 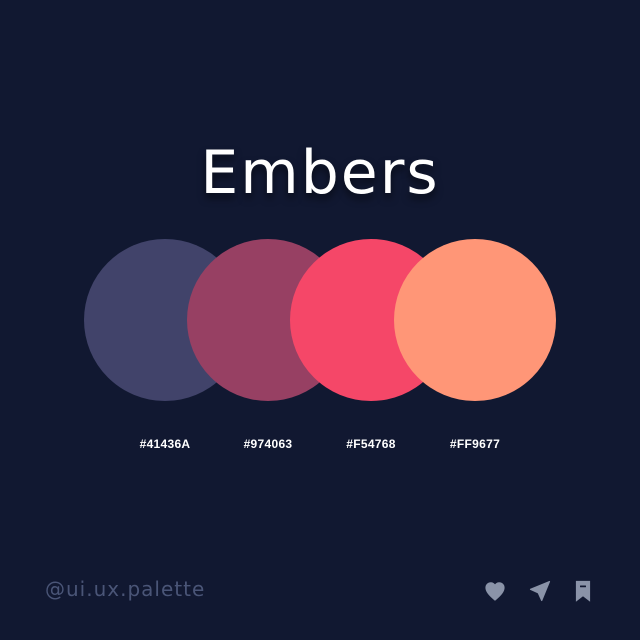 I want to click on color-code-2: #974063, so click(x=268, y=444).